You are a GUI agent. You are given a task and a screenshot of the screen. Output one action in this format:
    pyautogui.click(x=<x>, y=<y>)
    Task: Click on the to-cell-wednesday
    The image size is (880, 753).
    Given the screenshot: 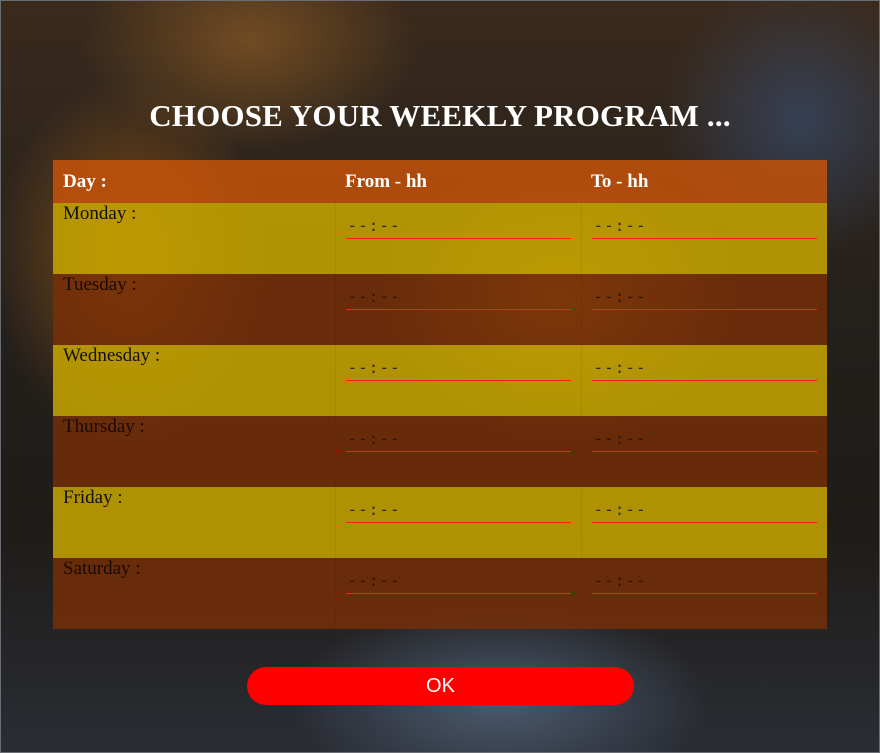 What is the action you would take?
    pyautogui.click(x=703, y=380)
    